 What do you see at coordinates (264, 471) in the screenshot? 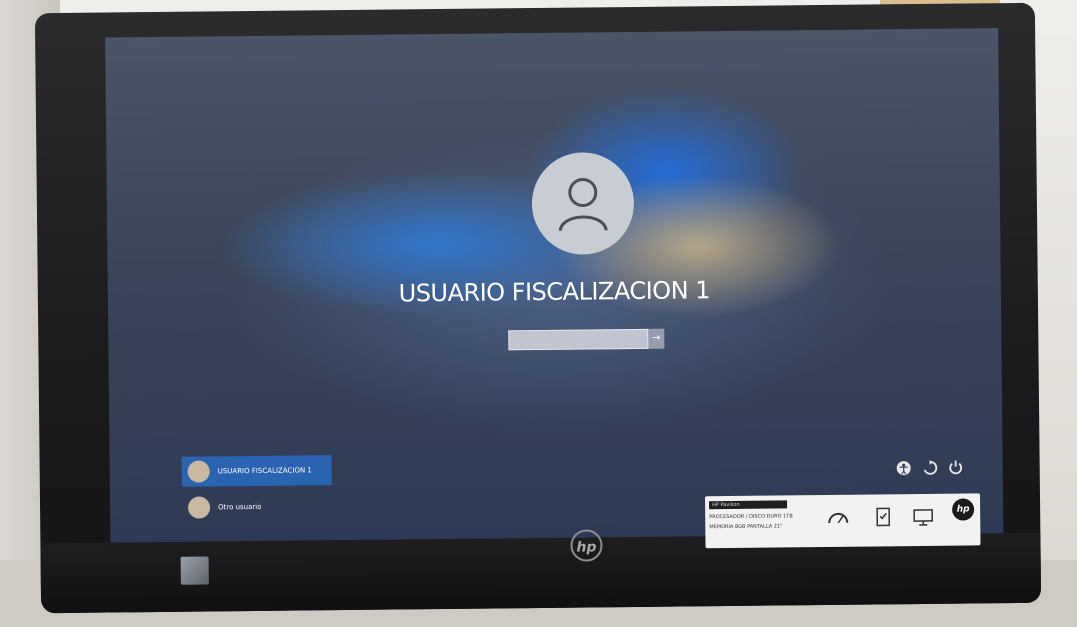
I see `user-list-label: USUARIO FISCALIZACION 1` at bounding box center [264, 471].